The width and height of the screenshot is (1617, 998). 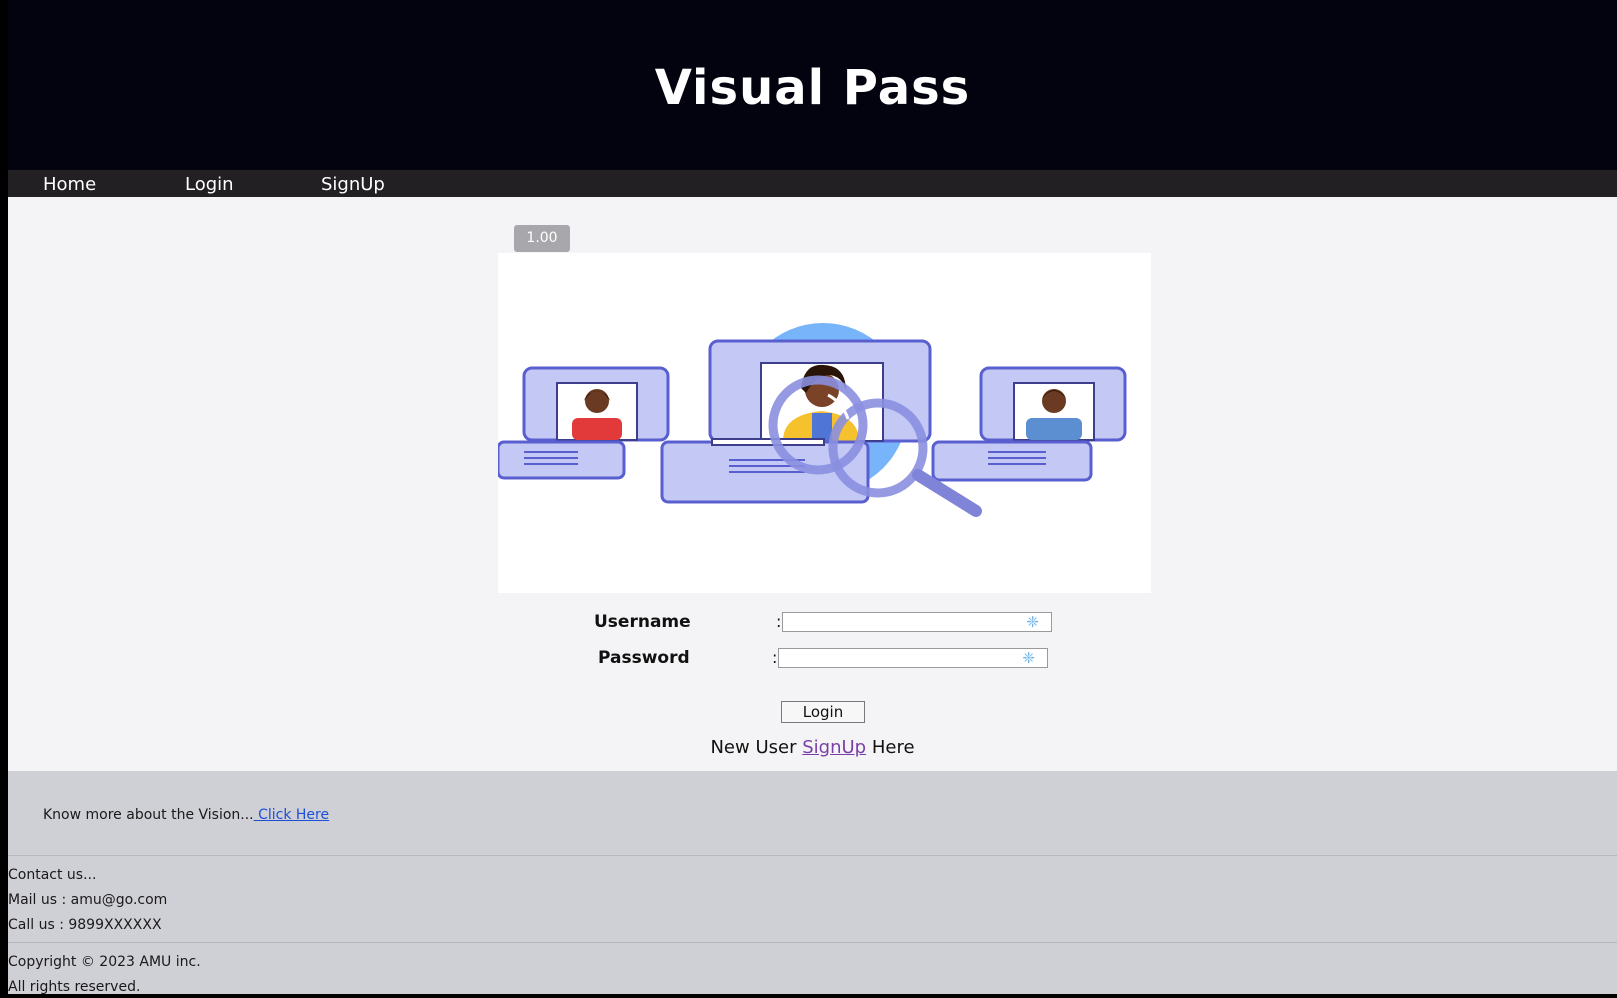 What do you see at coordinates (209, 184) in the screenshot?
I see `nav-login: Login` at bounding box center [209, 184].